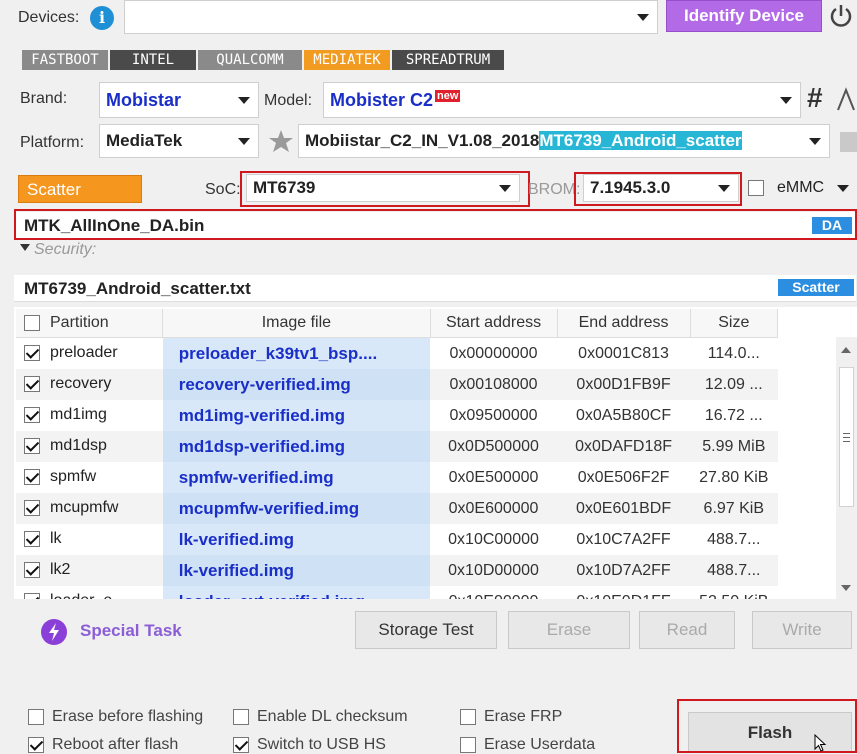  I want to click on column-header-size: Size, so click(734, 323).